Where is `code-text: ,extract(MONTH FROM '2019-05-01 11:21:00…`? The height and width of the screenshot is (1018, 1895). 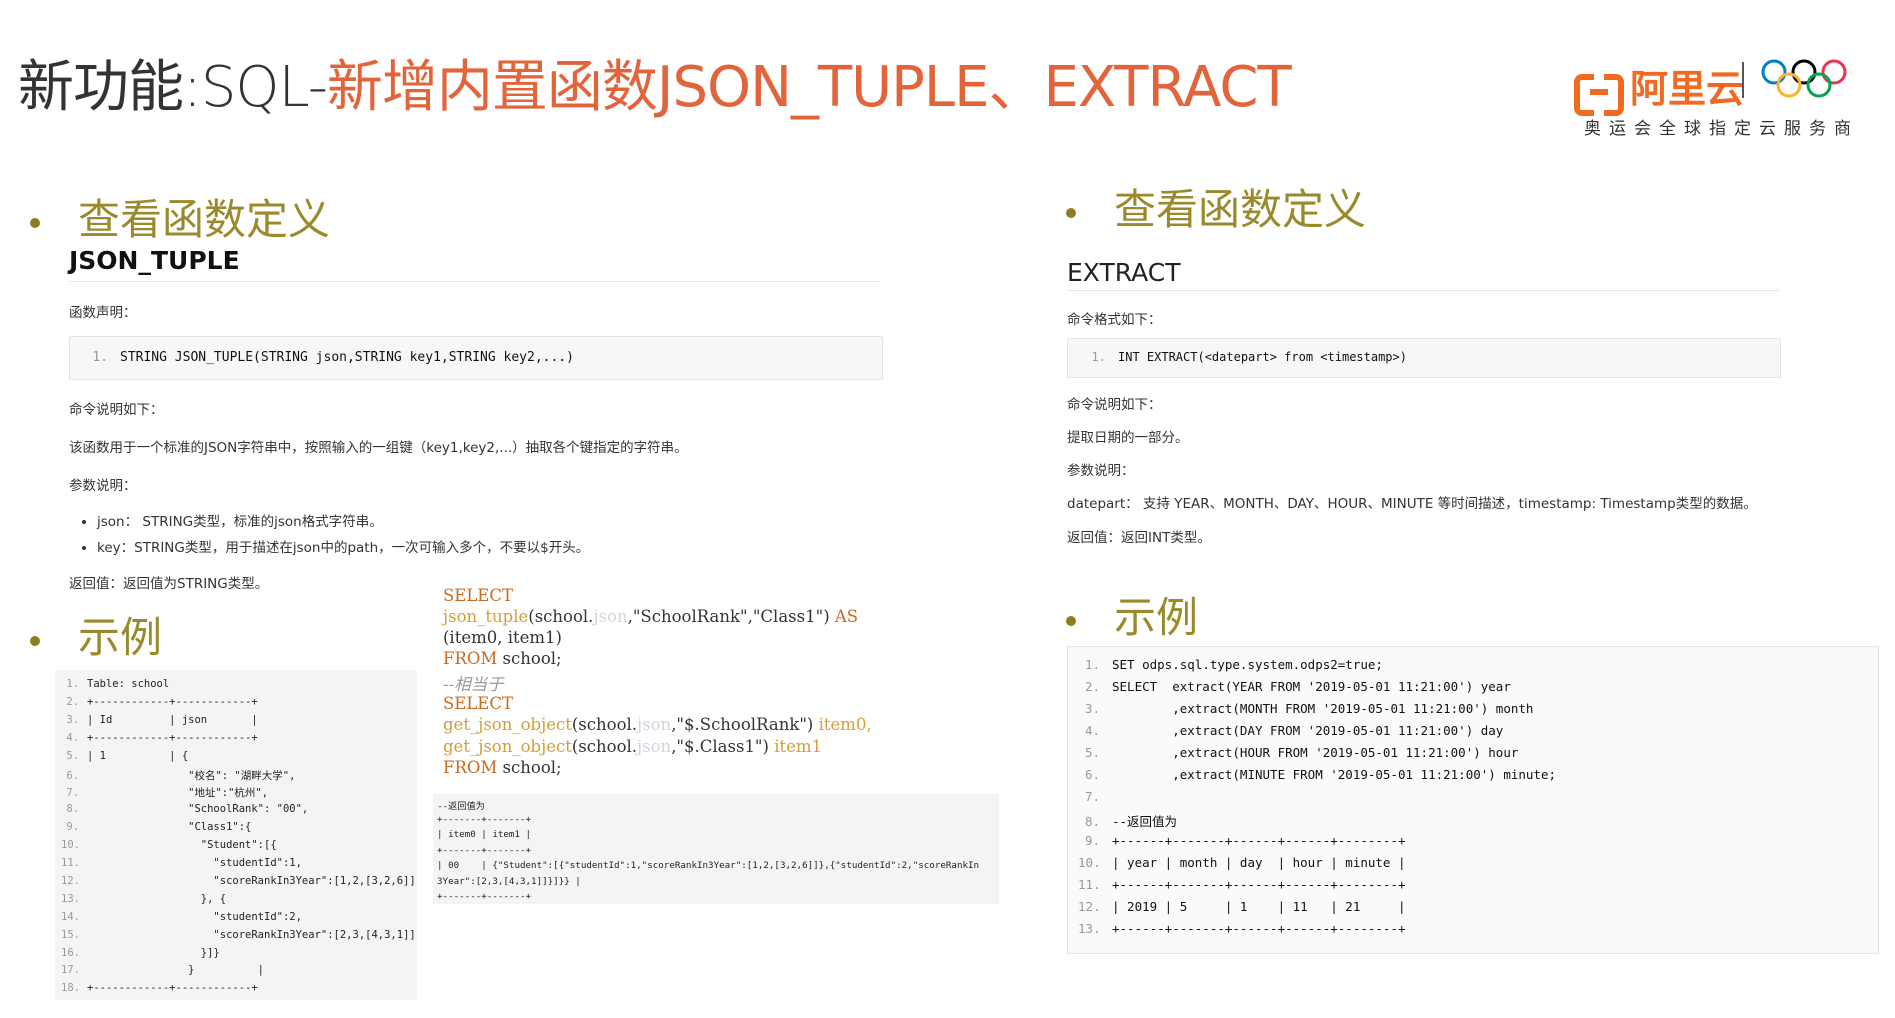 code-text: ,extract(MONTH FROM '2019-05-01 11:21:00… is located at coordinates (1323, 708).